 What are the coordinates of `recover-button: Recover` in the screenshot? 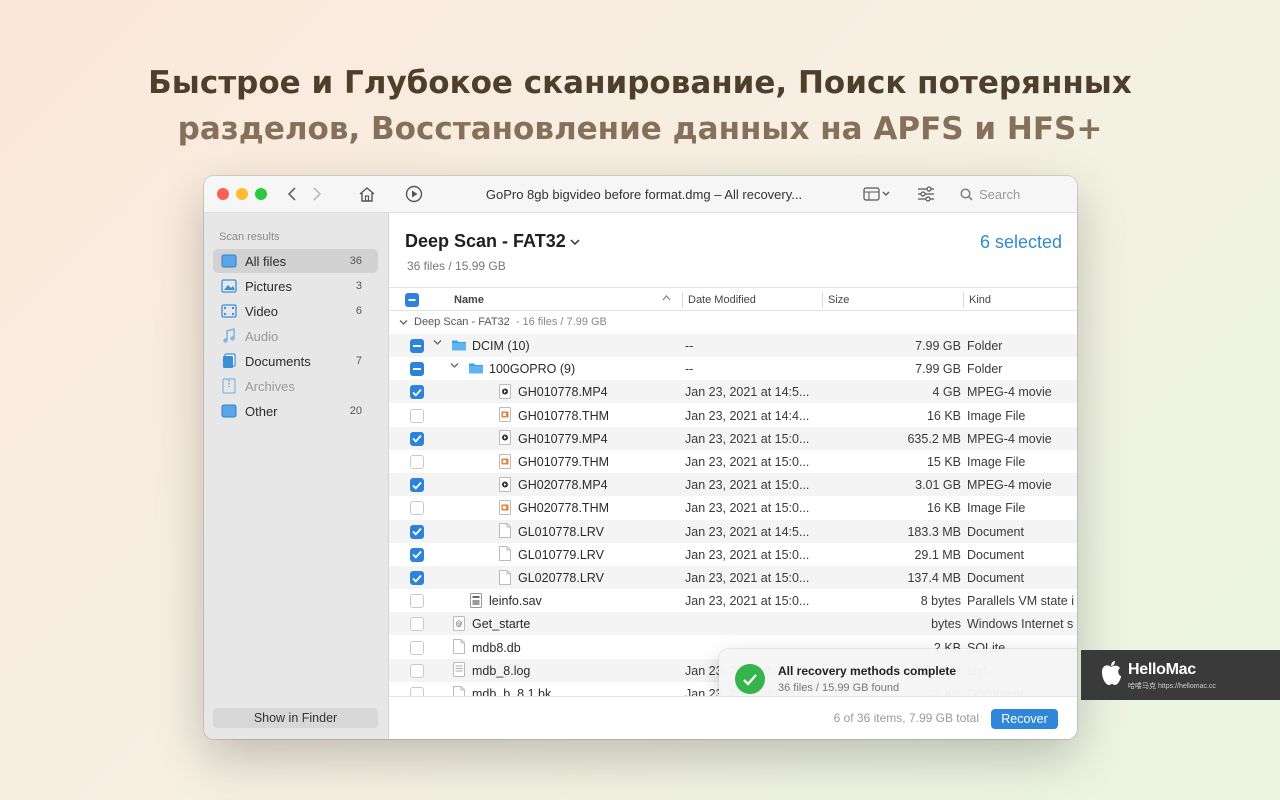 It's located at (1024, 719).